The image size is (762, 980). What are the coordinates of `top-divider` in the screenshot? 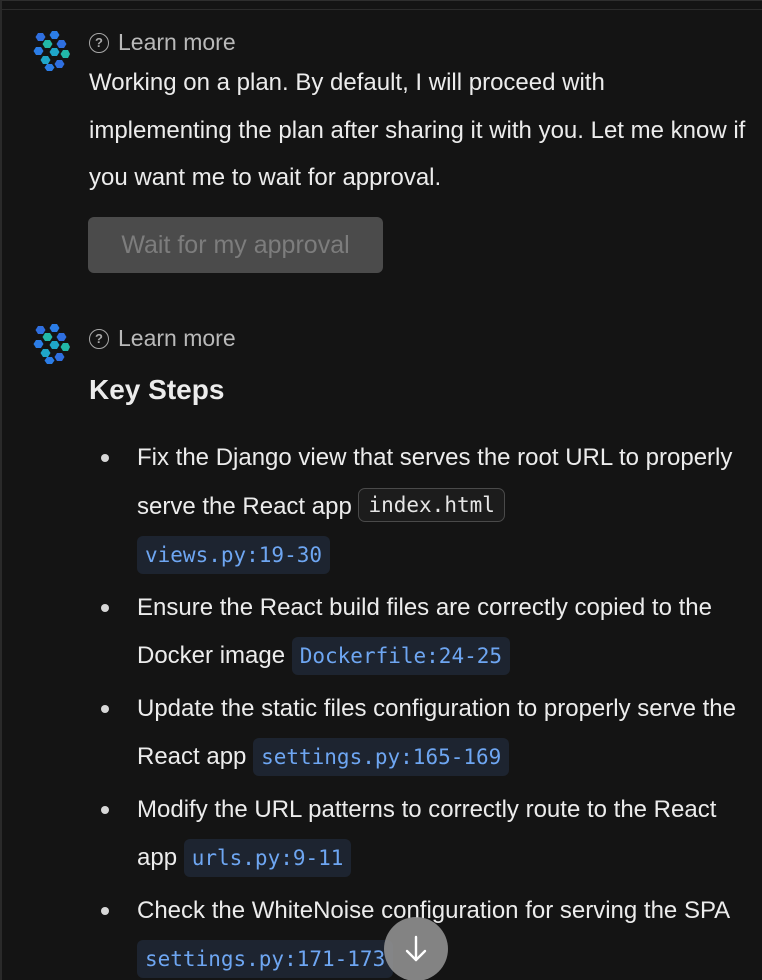 It's located at (382, 9).